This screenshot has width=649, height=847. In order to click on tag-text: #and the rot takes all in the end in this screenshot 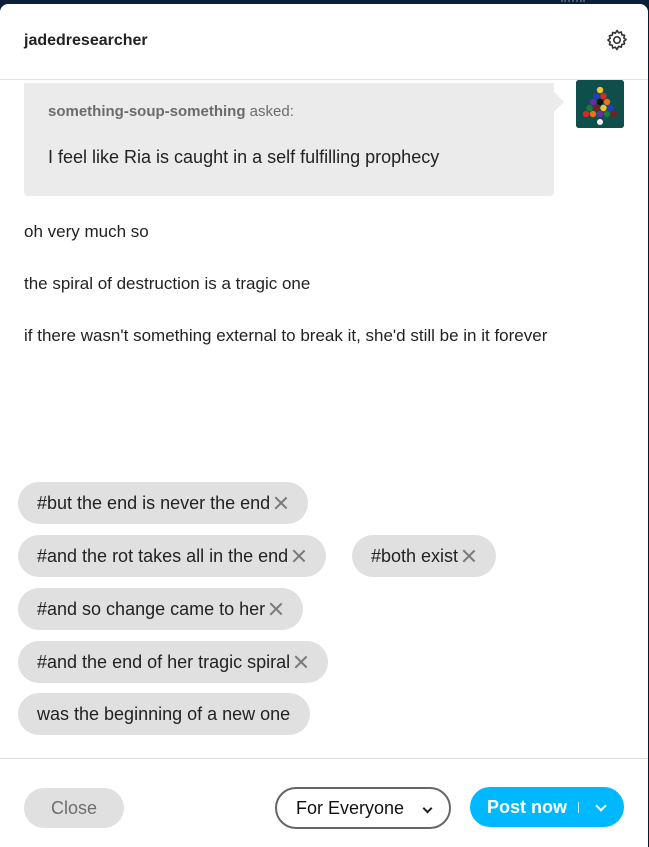, I will do `click(162, 556)`.